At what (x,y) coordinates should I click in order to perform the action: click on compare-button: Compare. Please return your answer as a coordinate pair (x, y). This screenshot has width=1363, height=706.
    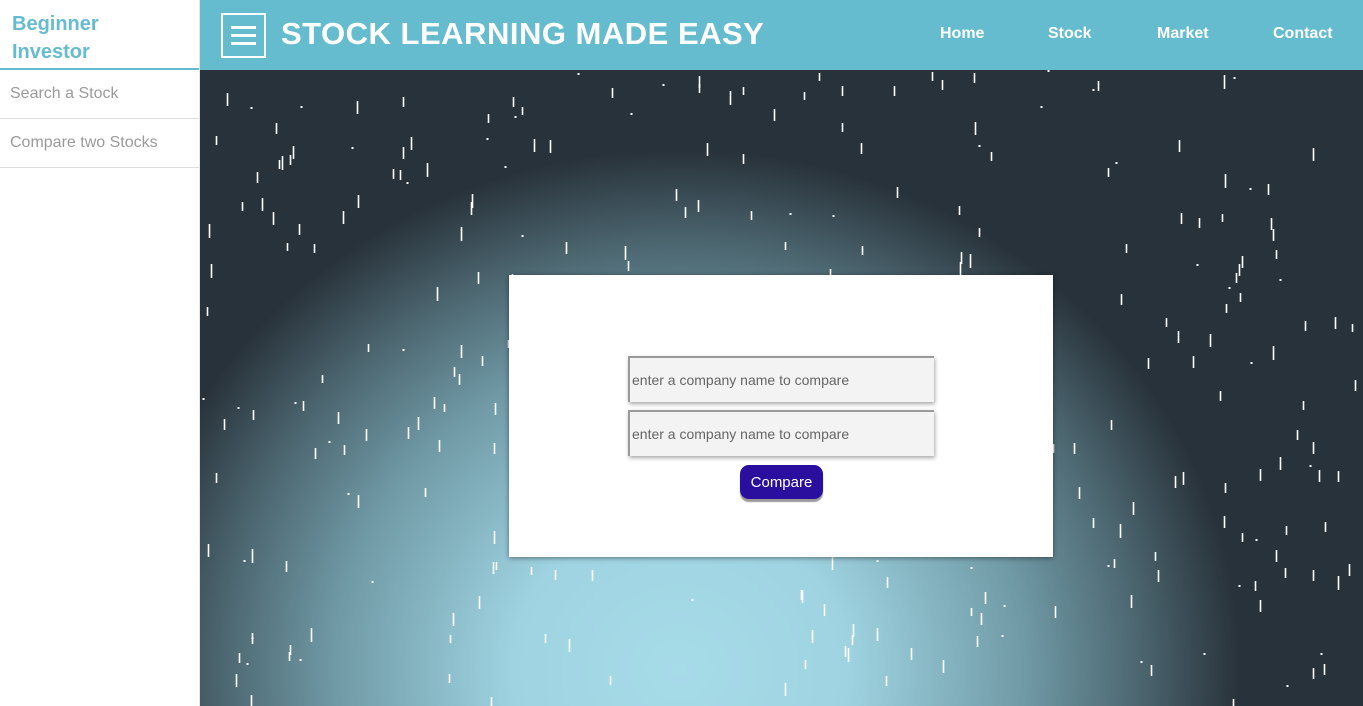
    Looking at the image, I should click on (781, 482).